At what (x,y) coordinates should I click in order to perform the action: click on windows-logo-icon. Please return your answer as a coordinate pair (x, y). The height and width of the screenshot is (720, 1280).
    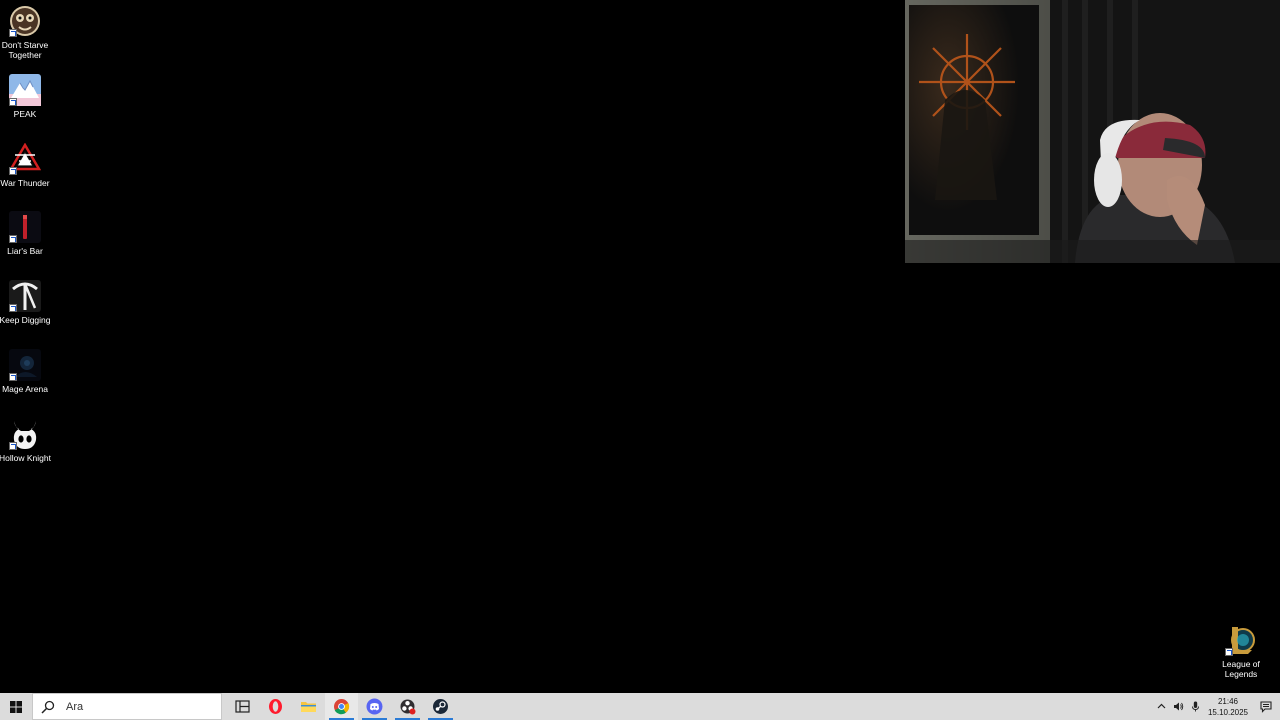
    Looking at the image, I should click on (16, 706).